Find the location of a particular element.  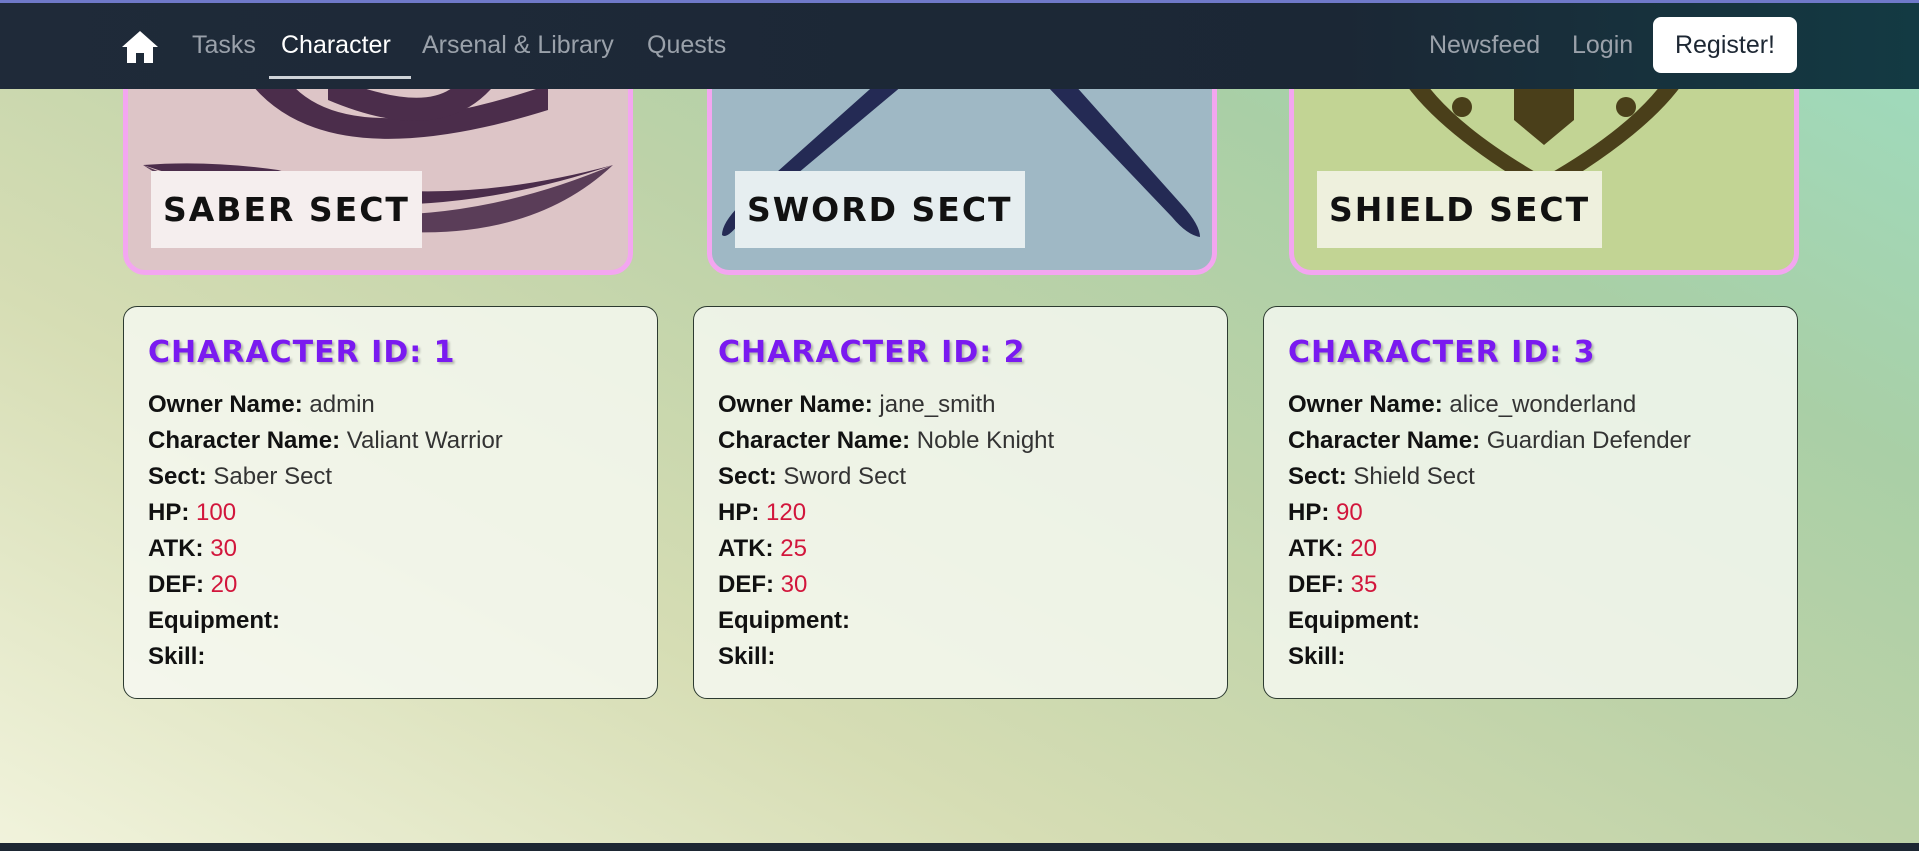

hp-value: 90 is located at coordinates (1349, 512).